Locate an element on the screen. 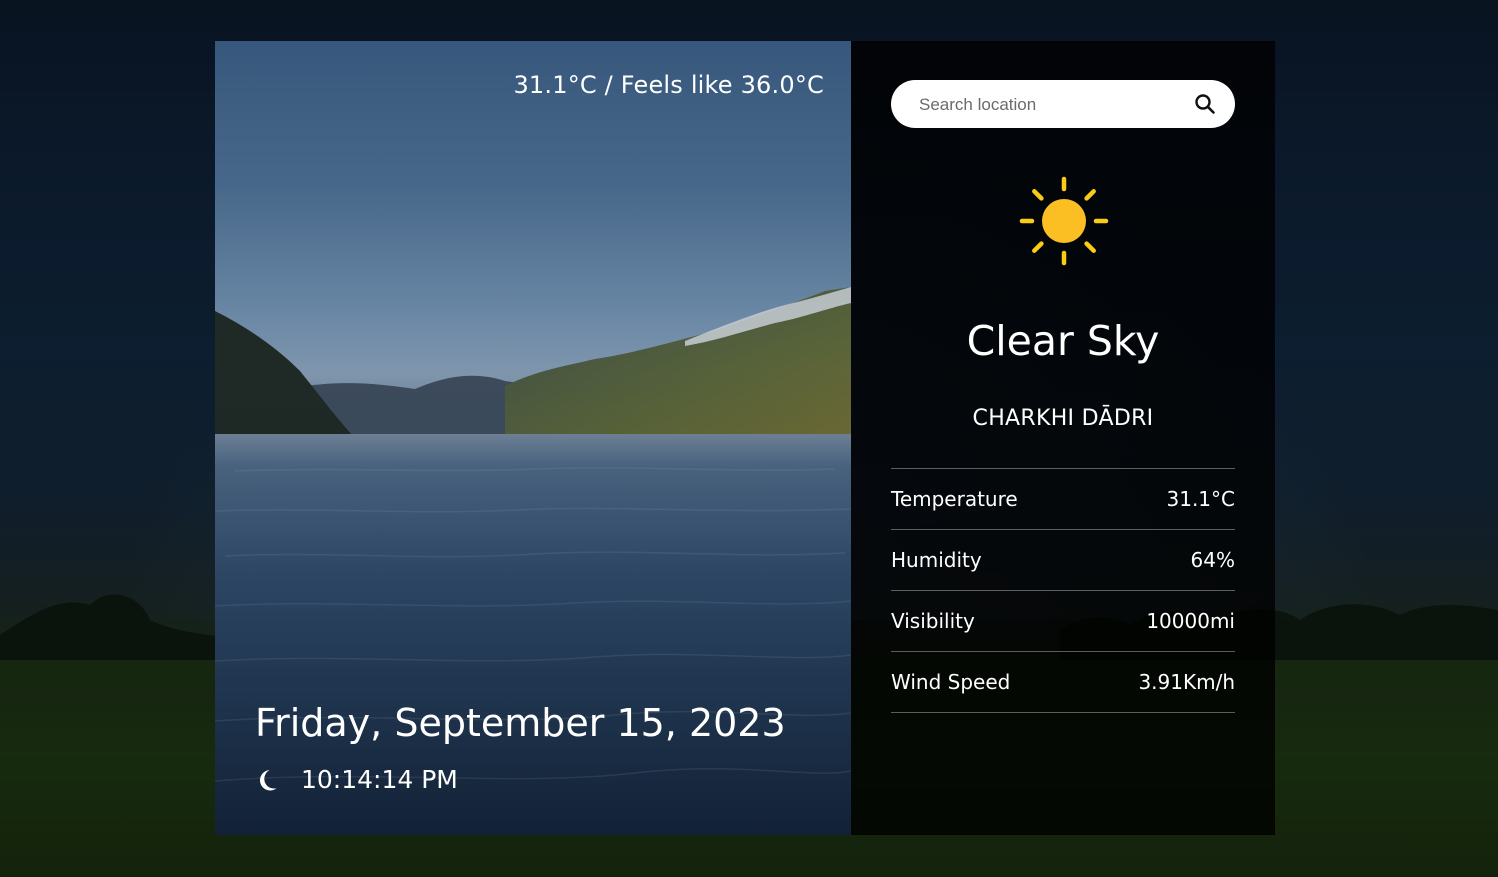 The width and height of the screenshot is (1498, 877). current-time: 10:14:14 PM is located at coordinates (379, 779).